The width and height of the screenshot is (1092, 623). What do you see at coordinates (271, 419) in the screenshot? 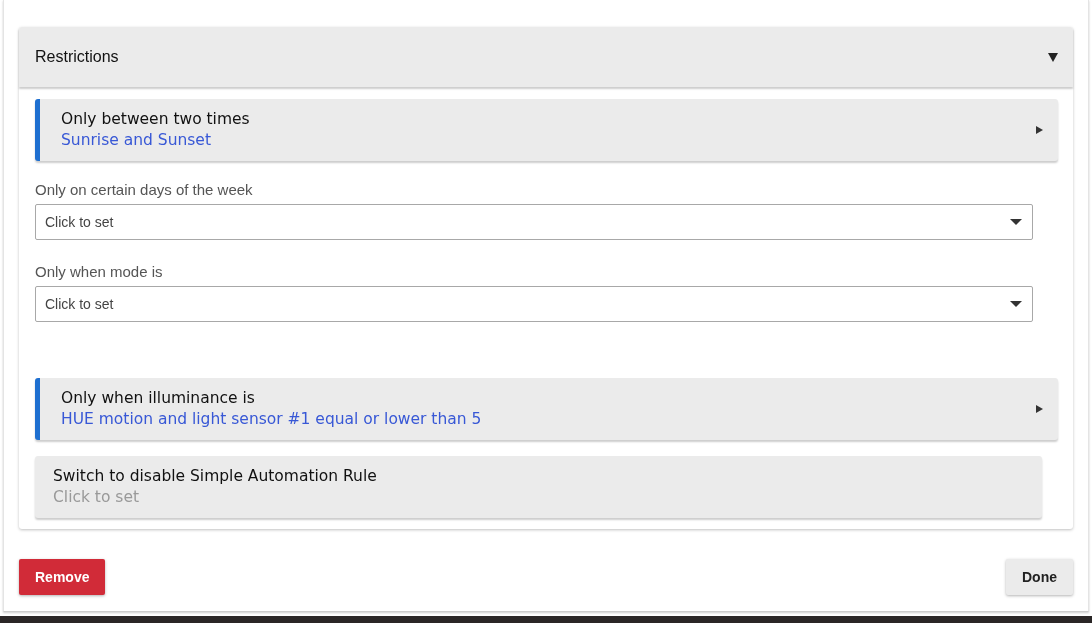
I see `setting-value: HUE motion and light sensor #1 equal or lower than 5` at bounding box center [271, 419].